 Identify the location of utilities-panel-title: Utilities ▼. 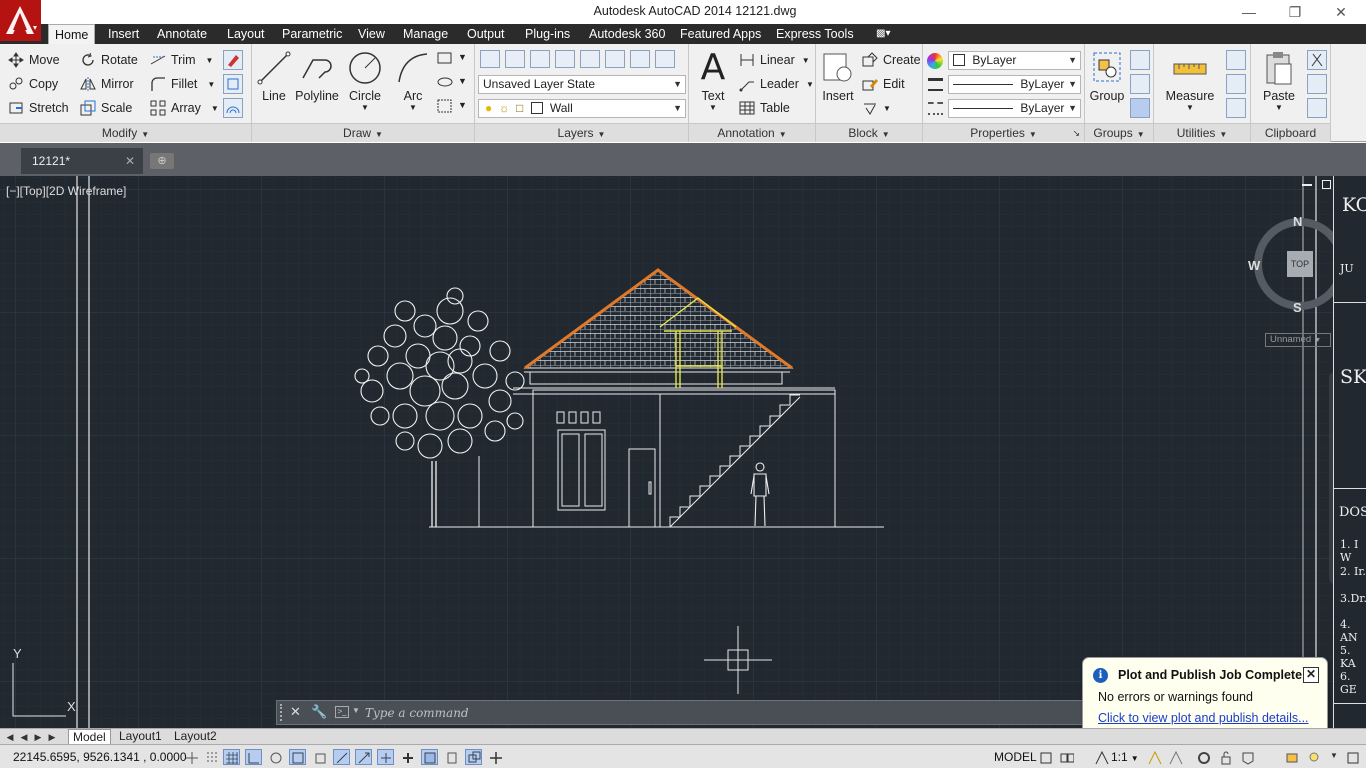
(1202, 132).